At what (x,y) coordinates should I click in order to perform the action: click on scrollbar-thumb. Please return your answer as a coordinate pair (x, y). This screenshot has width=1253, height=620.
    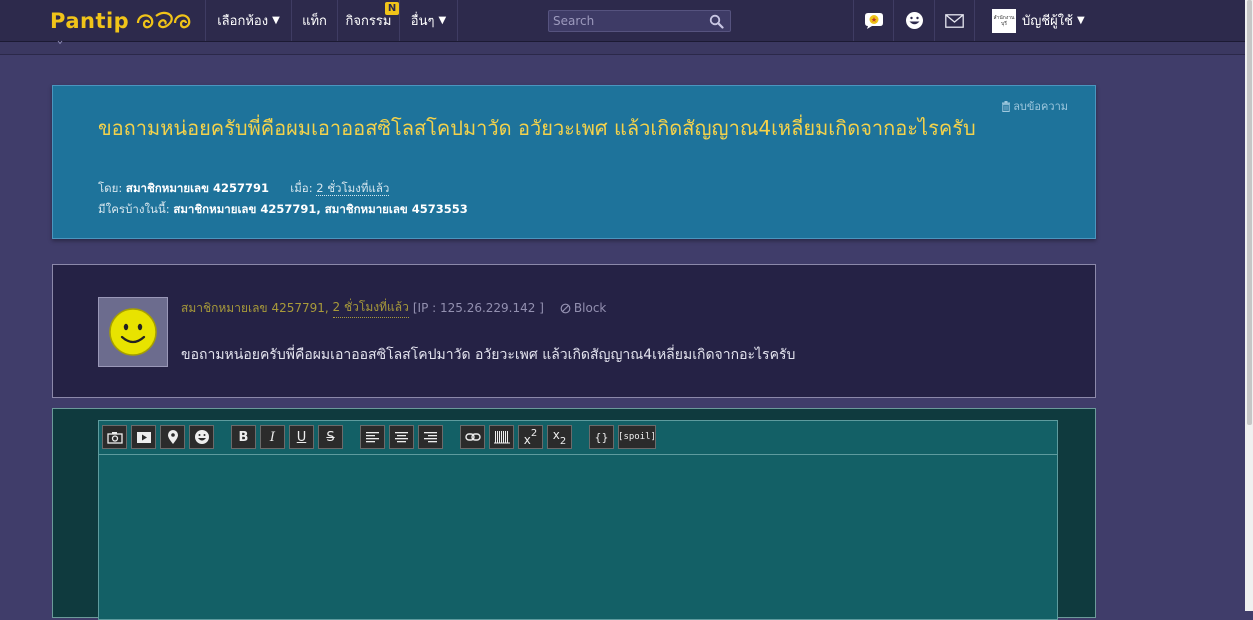
    Looking at the image, I should click on (1249, 212).